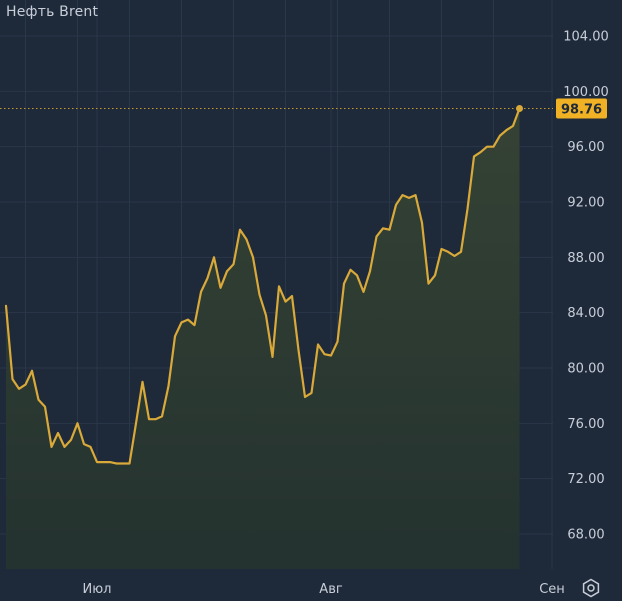 The height and width of the screenshot is (601, 622). Describe the element at coordinates (585, 424) in the screenshot. I see `y-tick-label: 76.00` at that location.